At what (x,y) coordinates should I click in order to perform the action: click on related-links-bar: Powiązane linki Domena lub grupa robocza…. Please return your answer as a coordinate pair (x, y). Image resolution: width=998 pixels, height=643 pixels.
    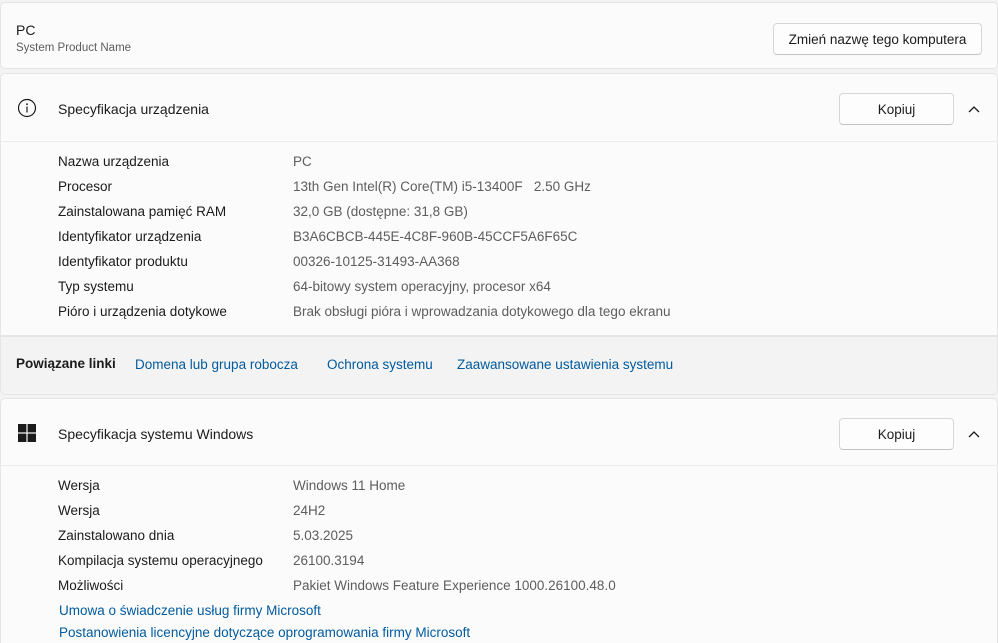
    Looking at the image, I should click on (499, 365).